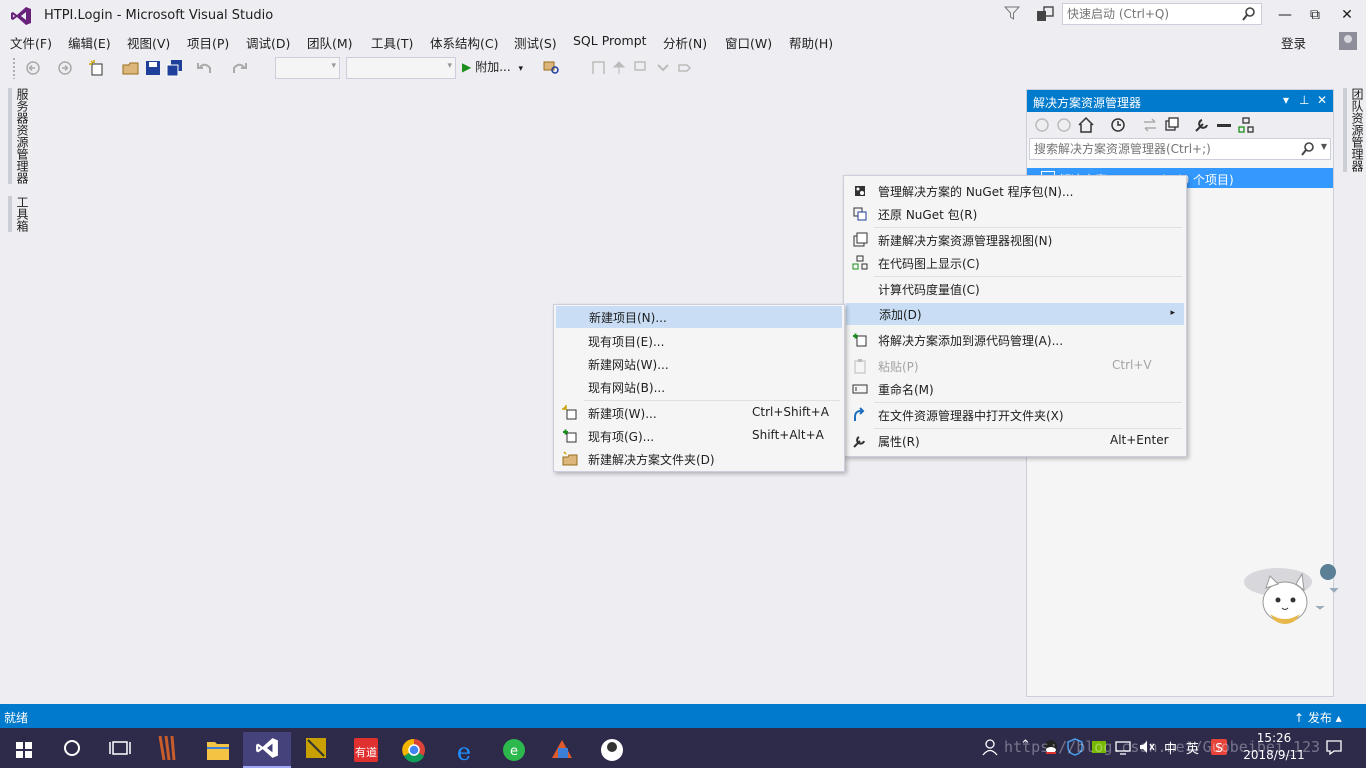  What do you see at coordinates (366, 750) in the screenshot?
I see `youdao-dict-icon: 有道` at bounding box center [366, 750].